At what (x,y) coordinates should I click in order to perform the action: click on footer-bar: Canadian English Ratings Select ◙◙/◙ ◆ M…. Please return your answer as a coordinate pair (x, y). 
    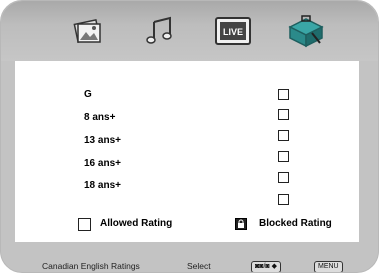
    Looking at the image, I should click on (189, 262).